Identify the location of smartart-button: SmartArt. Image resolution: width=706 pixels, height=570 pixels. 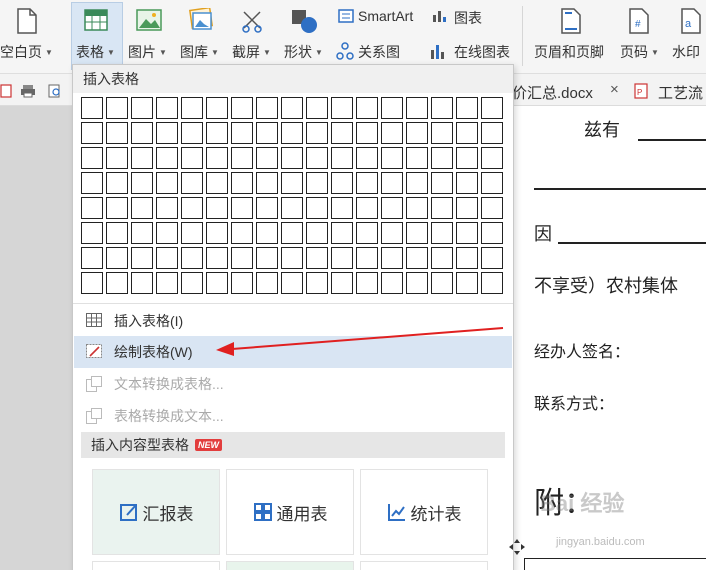
(385, 16).